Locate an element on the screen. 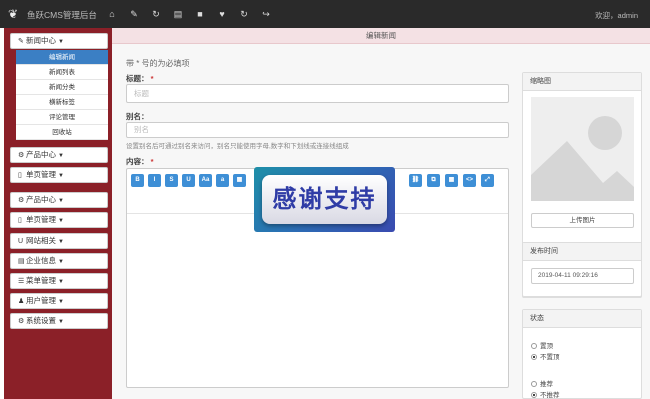  font-color-button: a is located at coordinates (222, 180).